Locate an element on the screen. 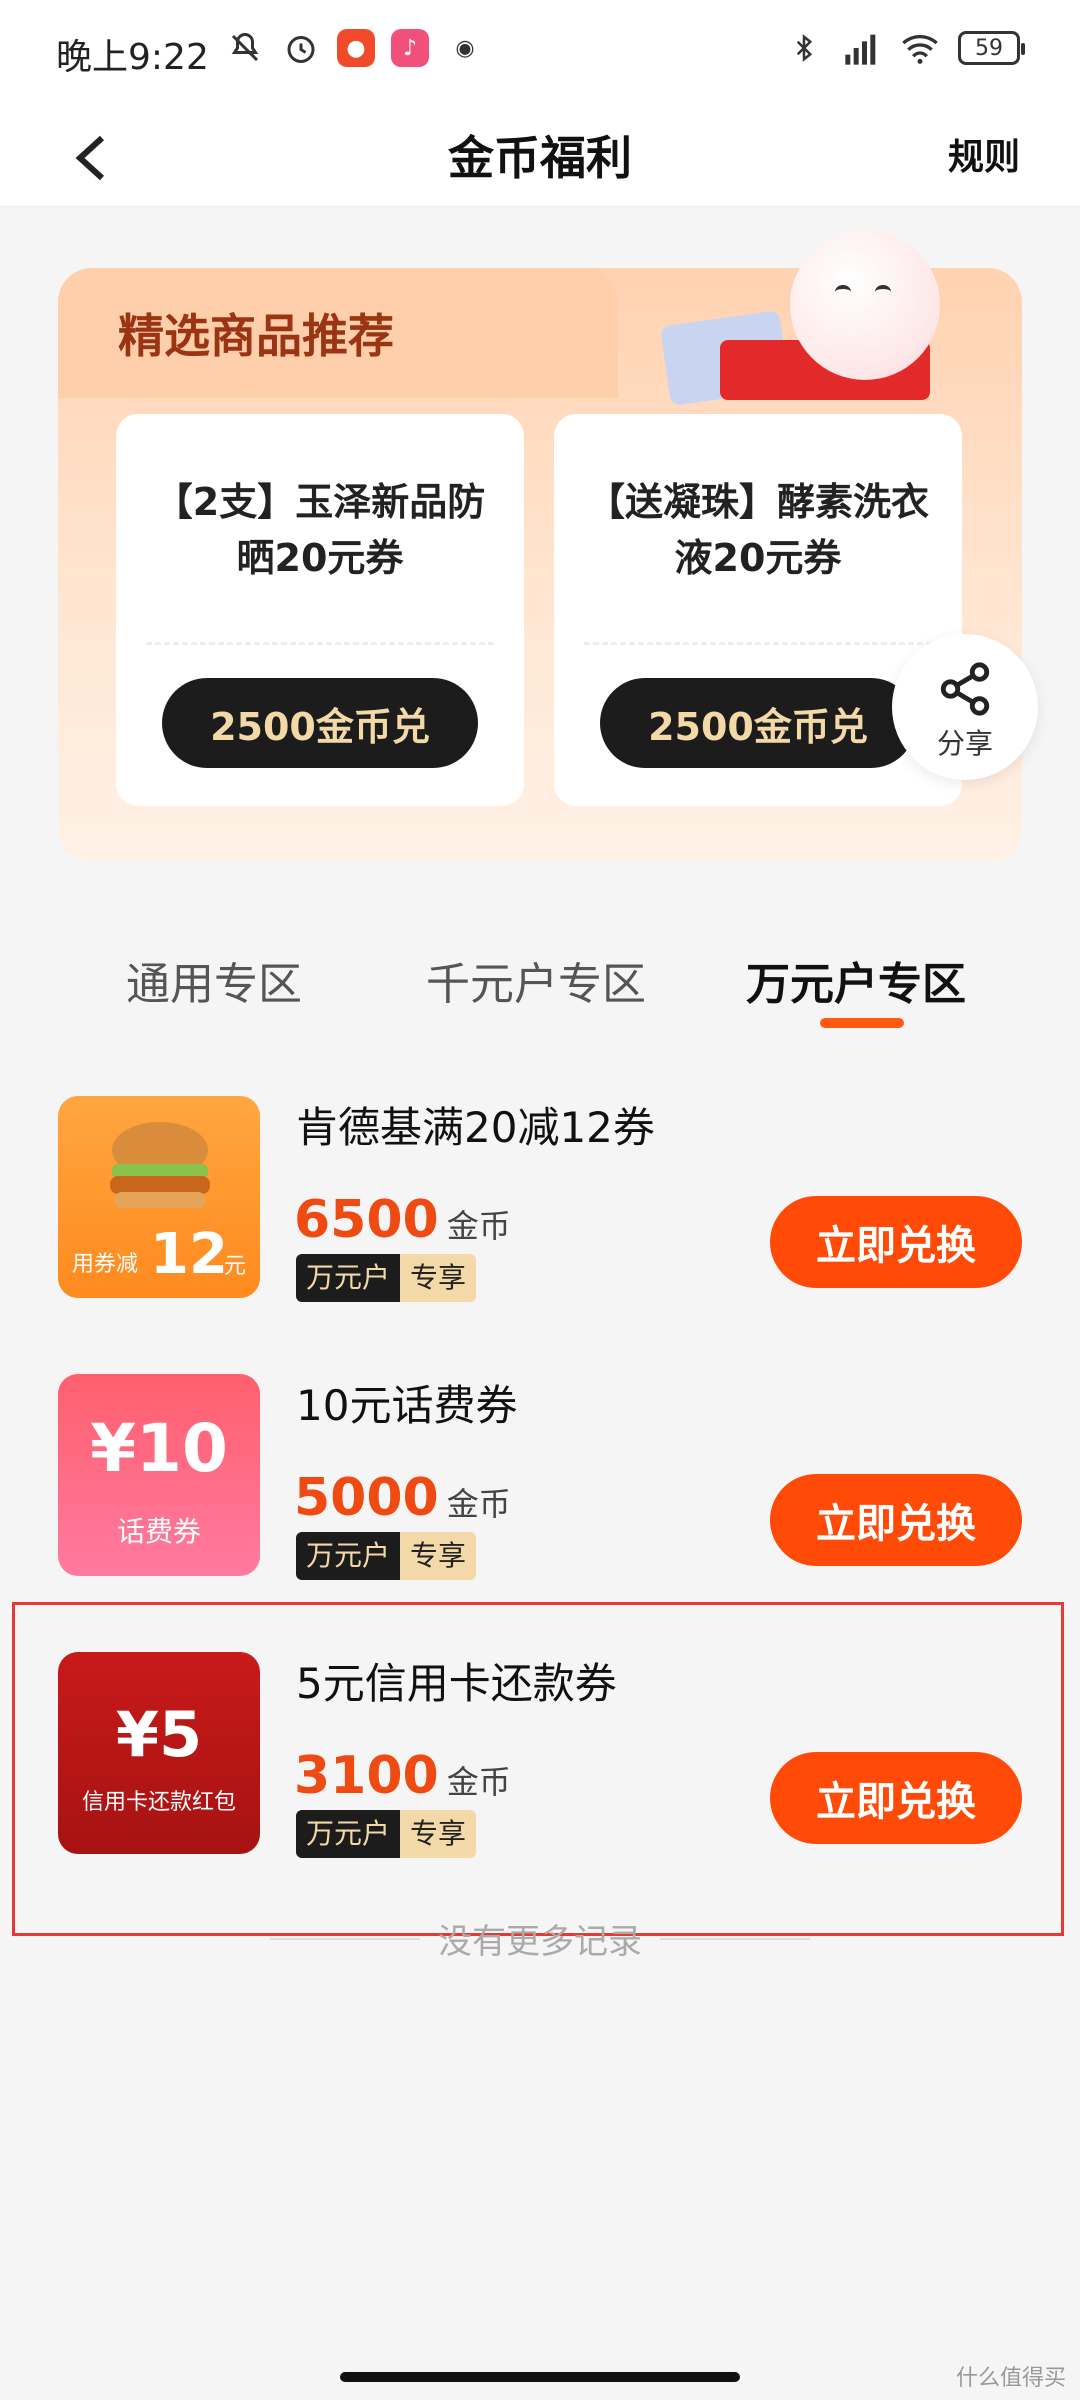 Image resolution: width=1080 pixels, height=2400 pixels. home-indicator is located at coordinates (540, 2377).